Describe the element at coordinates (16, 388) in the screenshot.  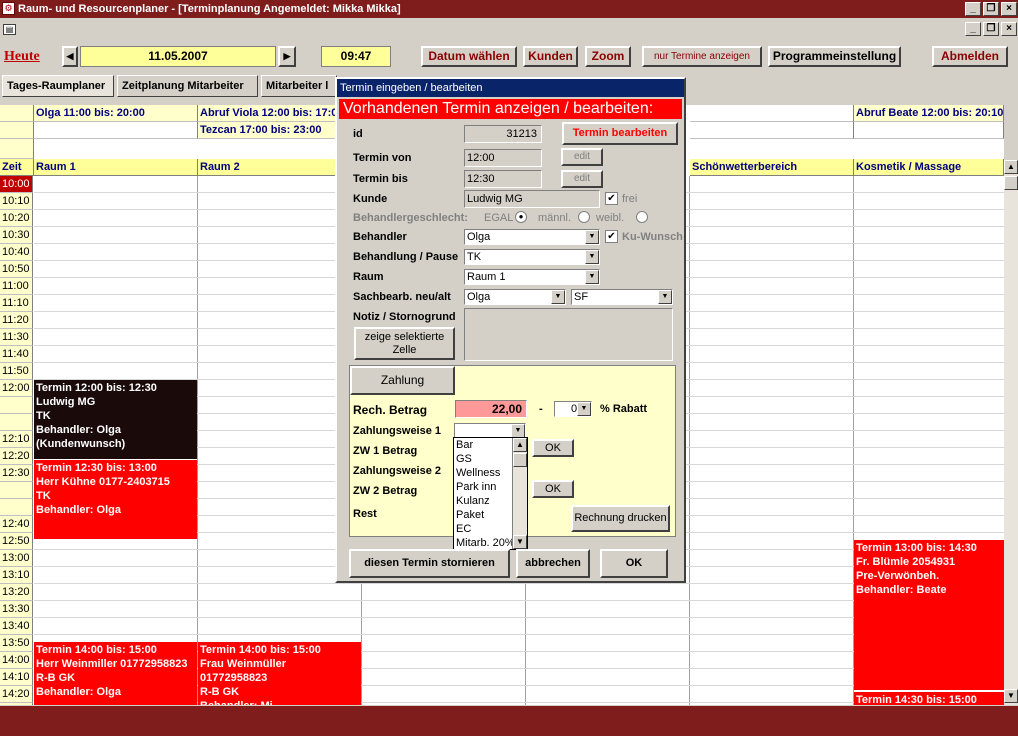
I see `time-cell: 12:00` at that location.